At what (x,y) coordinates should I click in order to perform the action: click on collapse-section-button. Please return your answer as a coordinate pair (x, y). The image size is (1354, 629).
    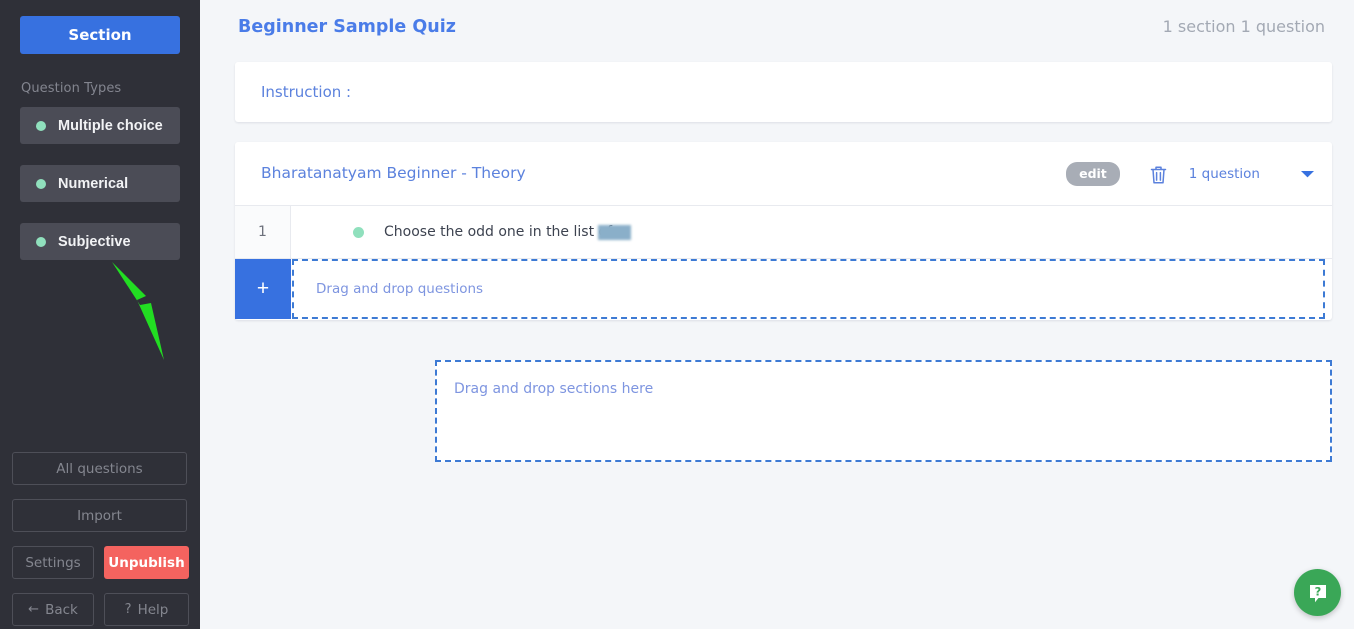
    Looking at the image, I should click on (1307, 174).